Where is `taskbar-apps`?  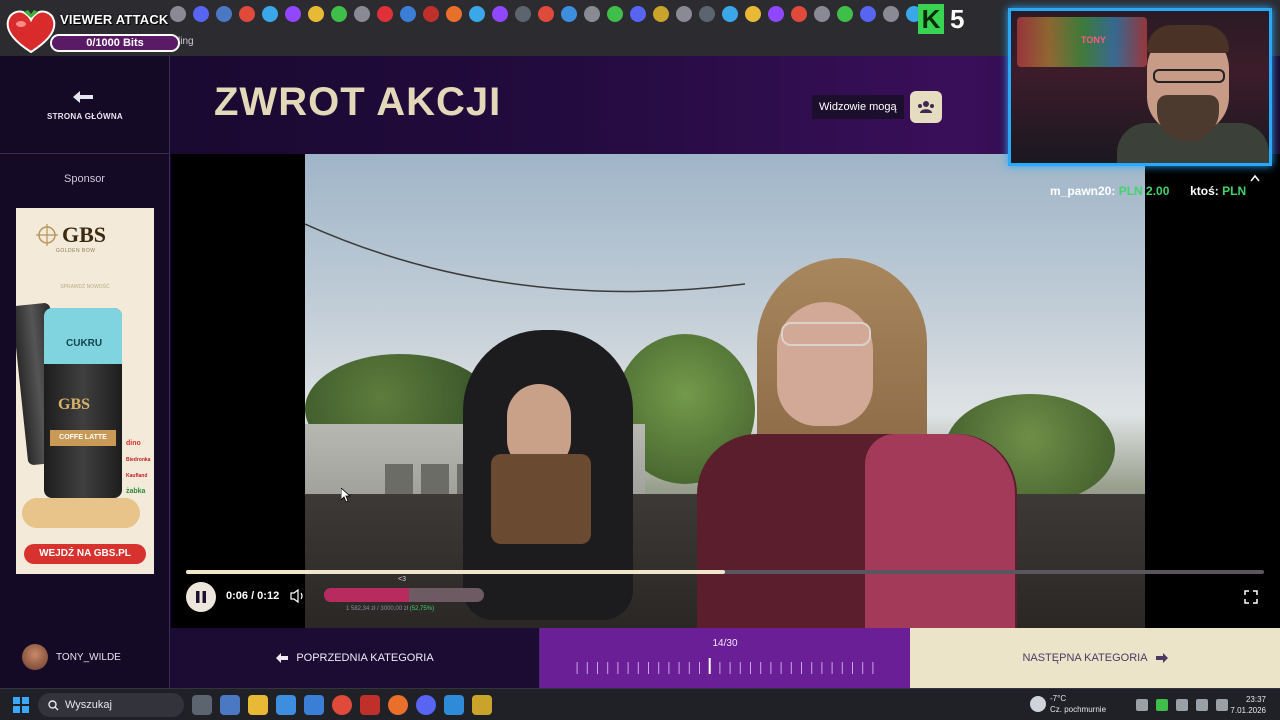
taskbar-apps is located at coordinates (342, 705).